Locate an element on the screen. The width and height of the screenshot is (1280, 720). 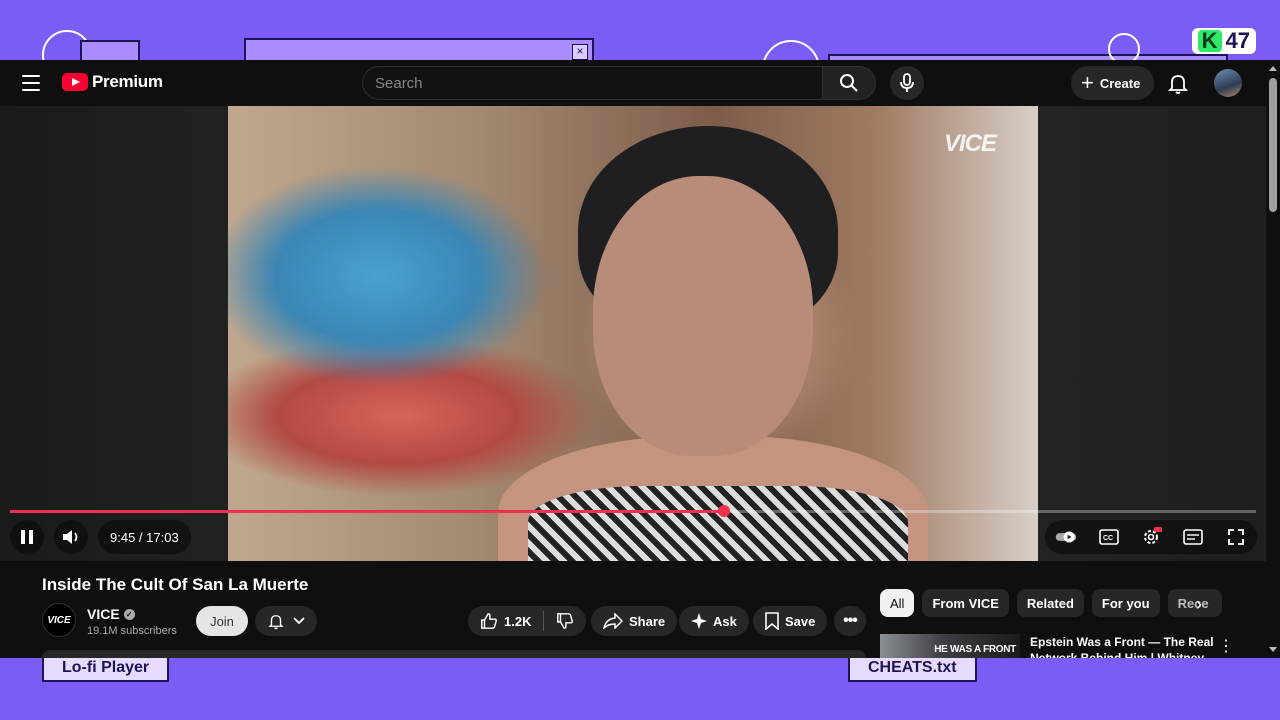
chip-for-you: For you is located at coordinates (1125, 603).